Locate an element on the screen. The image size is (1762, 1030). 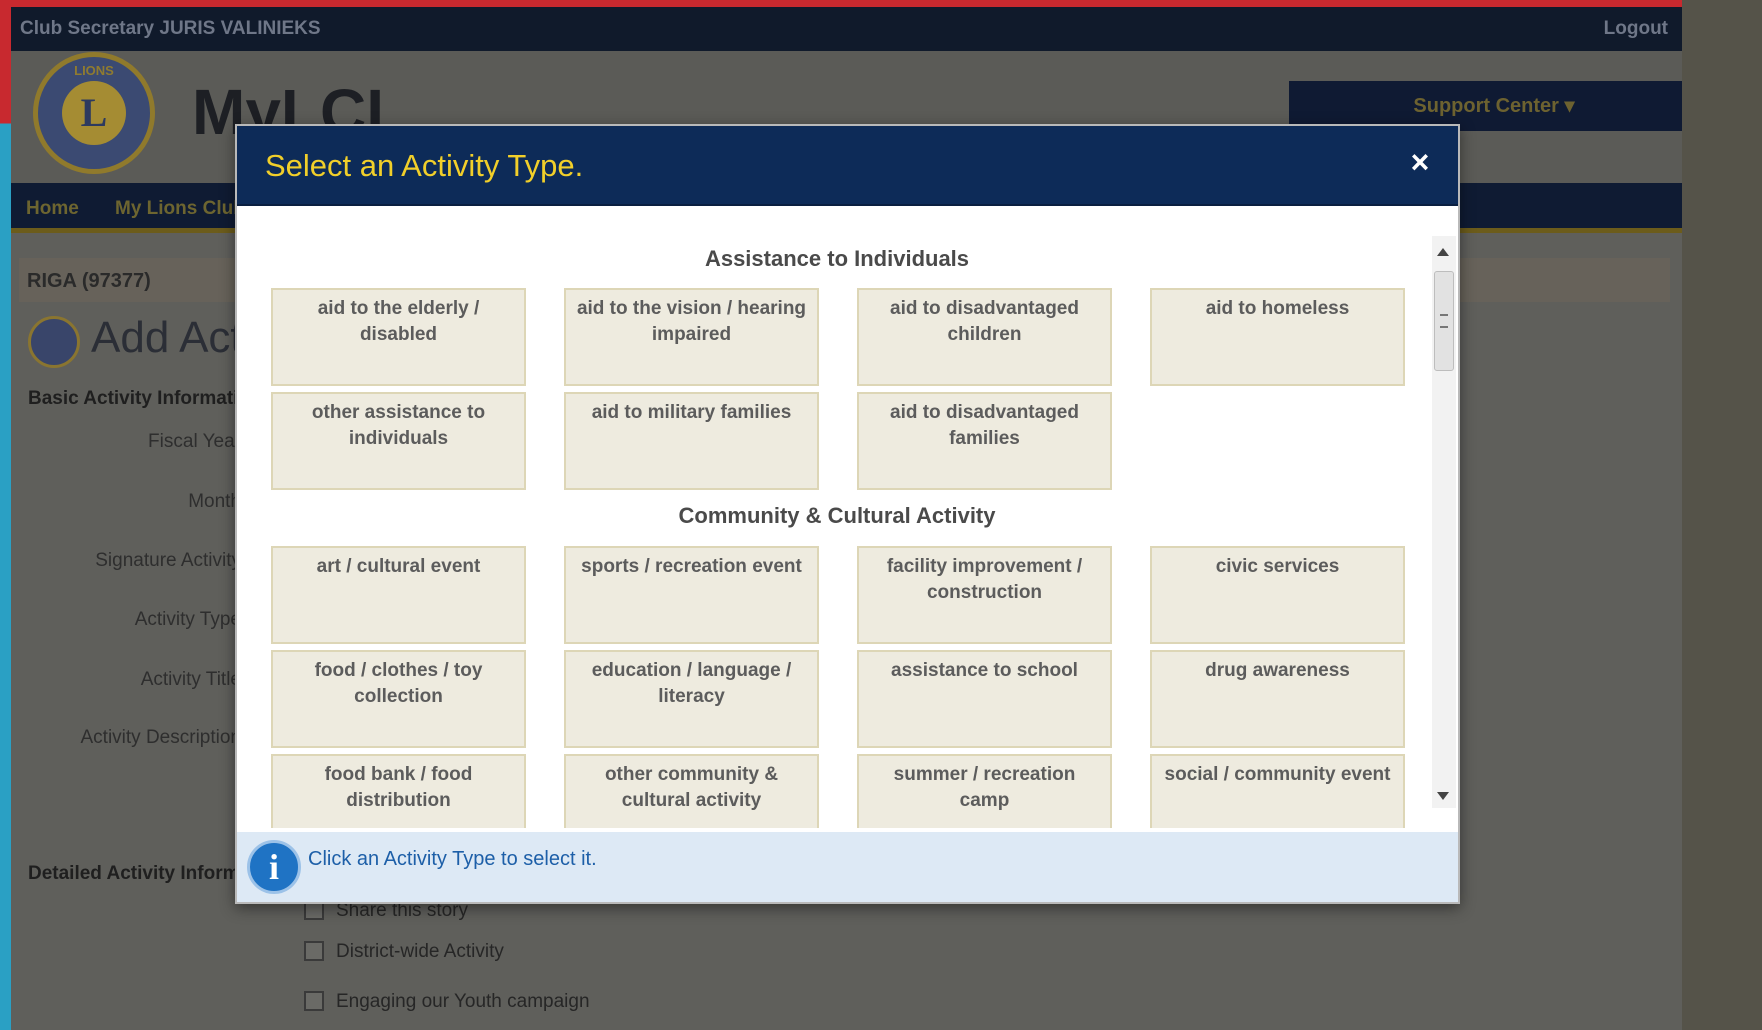
activity-tile: civic services is located at coordinates (1277, 595).